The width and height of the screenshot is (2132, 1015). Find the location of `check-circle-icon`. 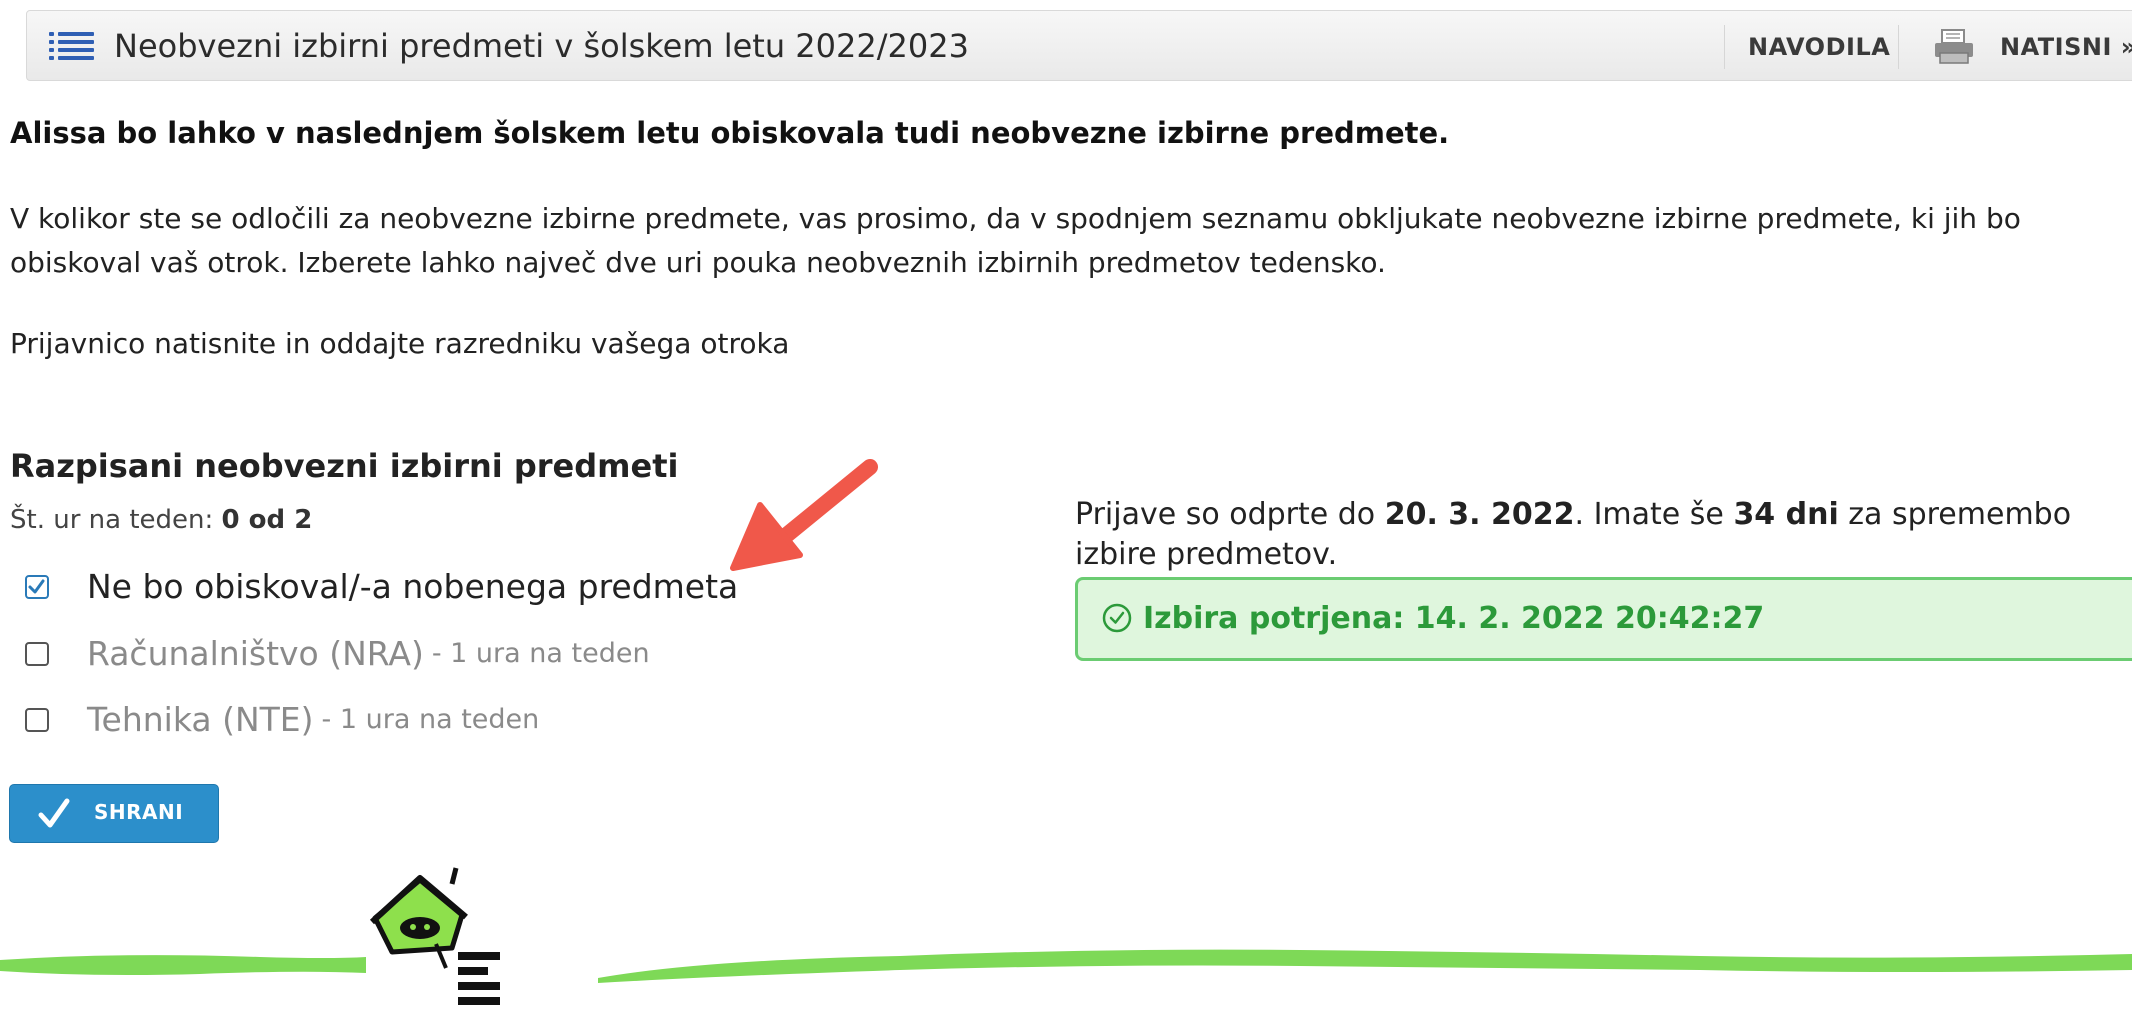

check-circle-icon is located at coordinates (1117, 618).